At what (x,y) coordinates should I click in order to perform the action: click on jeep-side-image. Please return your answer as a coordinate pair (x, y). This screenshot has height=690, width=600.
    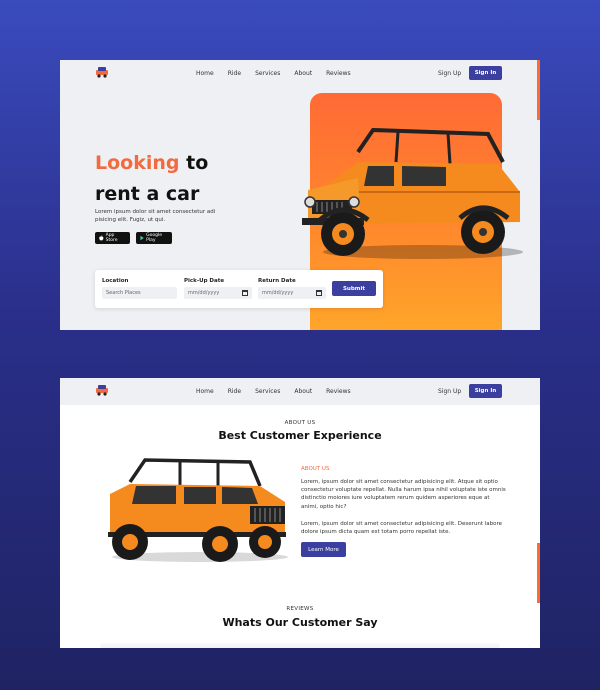
    Looking at the image, I should click on (198, 510).